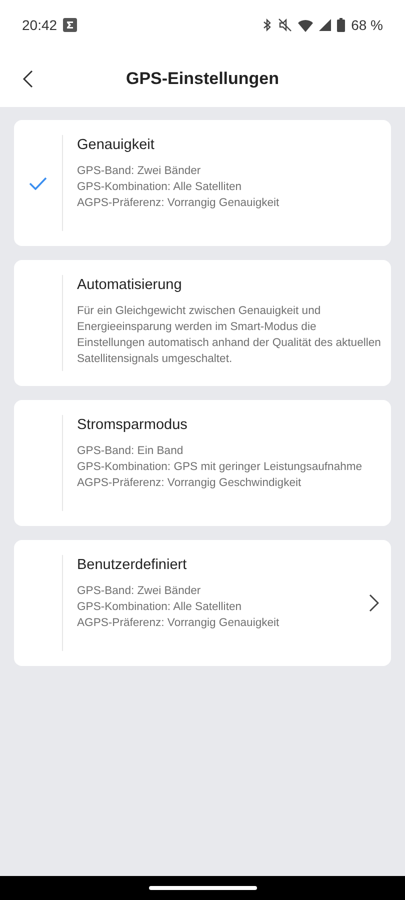 The height and width of the screenshot is (900, 405). Describe the element at coordinates (189, 483) in the screenshot. I see `mode-detail: AGPS-Präferenz: Vorrangig Geschwindigkeit` at that location.